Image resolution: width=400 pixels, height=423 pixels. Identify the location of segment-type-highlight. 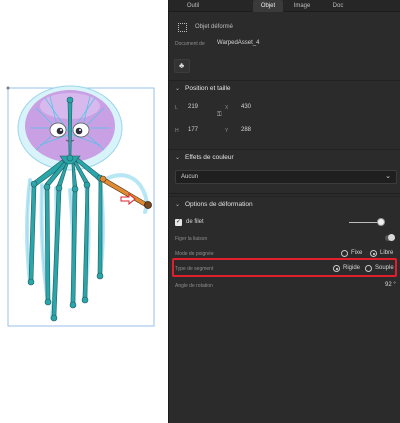
(284, 267).